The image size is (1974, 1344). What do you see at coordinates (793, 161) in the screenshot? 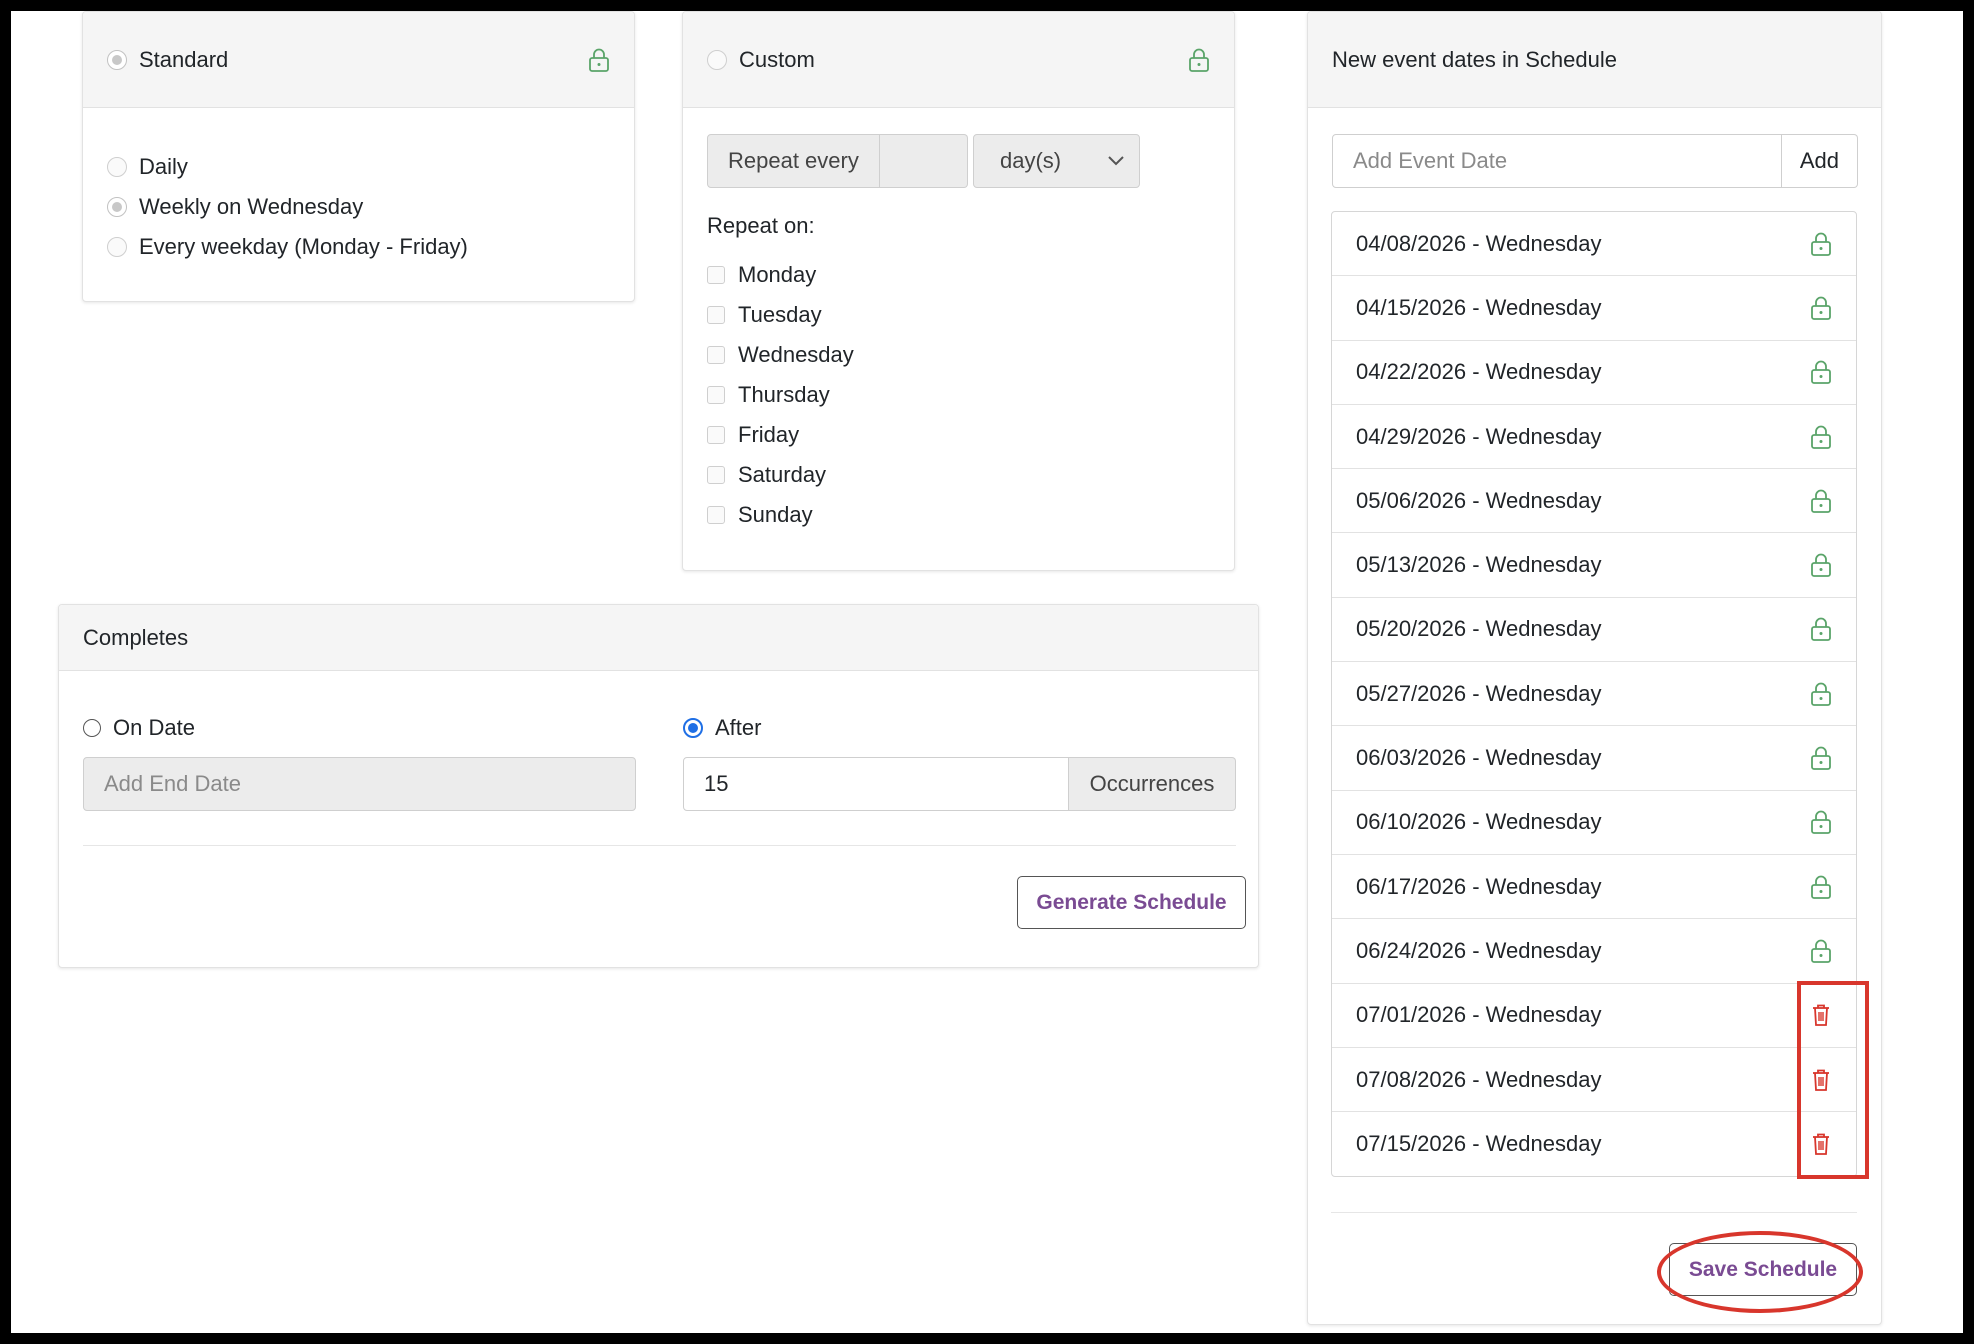
I see `repeat-every-label: Repeat every` at bounding box center [793, 161].